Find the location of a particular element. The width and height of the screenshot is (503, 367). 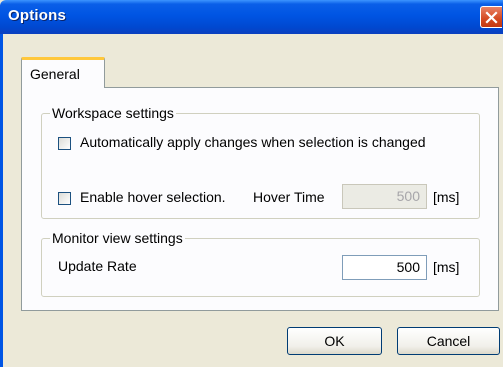

update-rate-unit: [ms] is located at coordinates (446, 267).